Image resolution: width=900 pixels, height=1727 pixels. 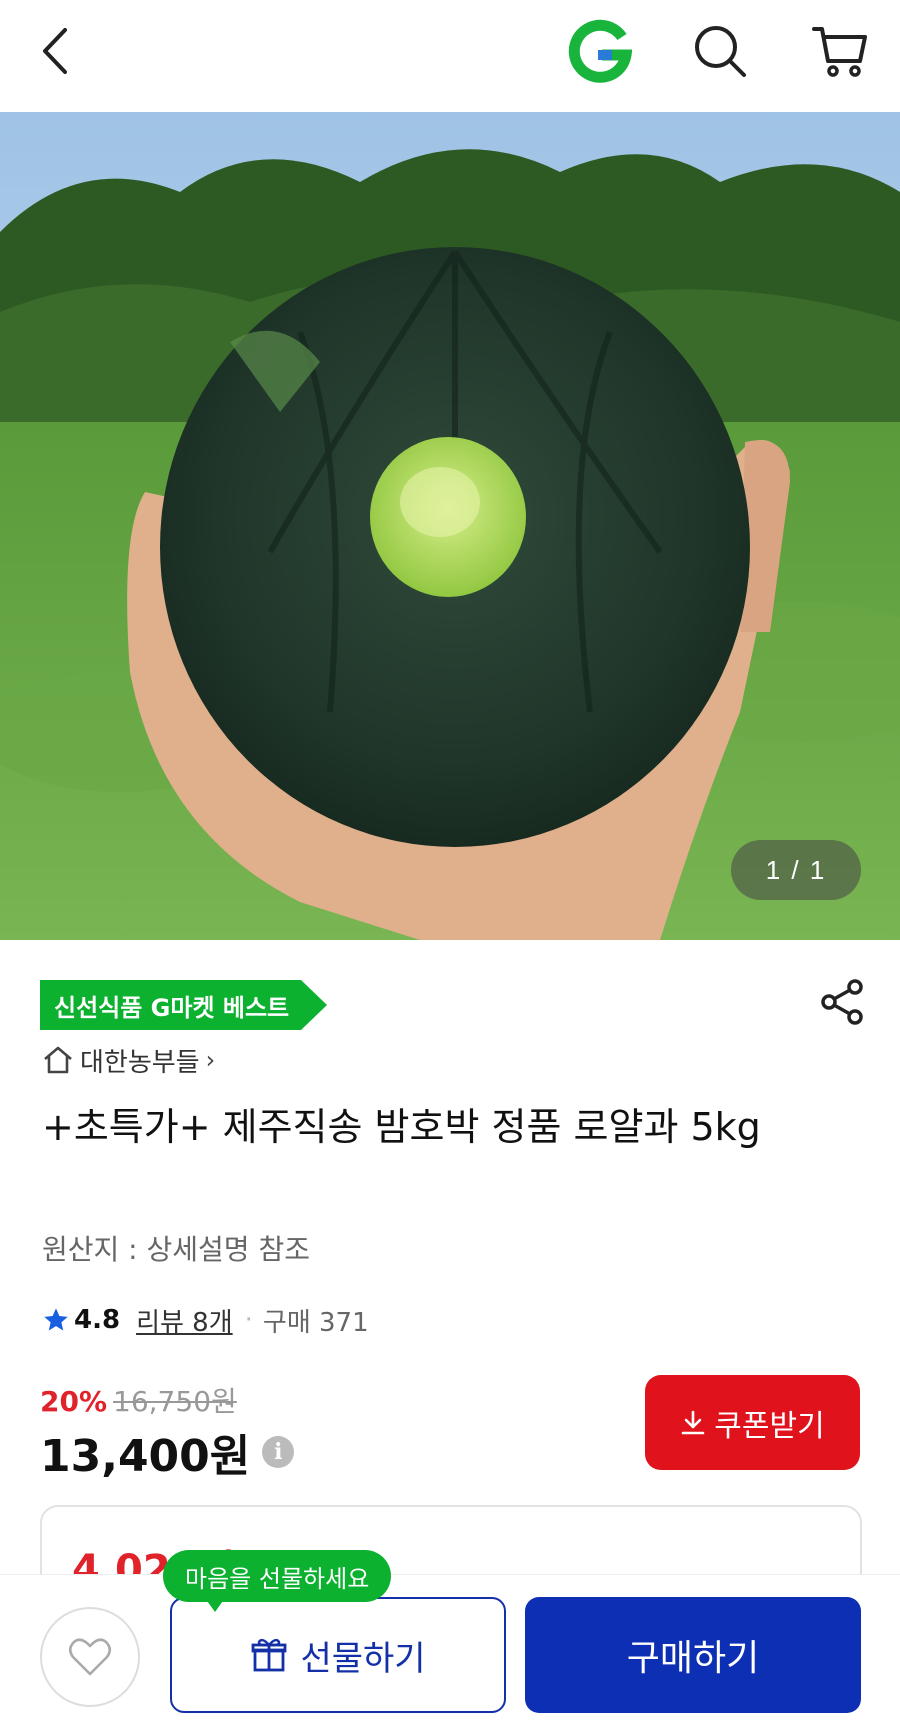 What do you see at coordinates (363, 1658) in the screenshot?
I see `gift-label: 선물하기` at bounding box center [363, 1658].